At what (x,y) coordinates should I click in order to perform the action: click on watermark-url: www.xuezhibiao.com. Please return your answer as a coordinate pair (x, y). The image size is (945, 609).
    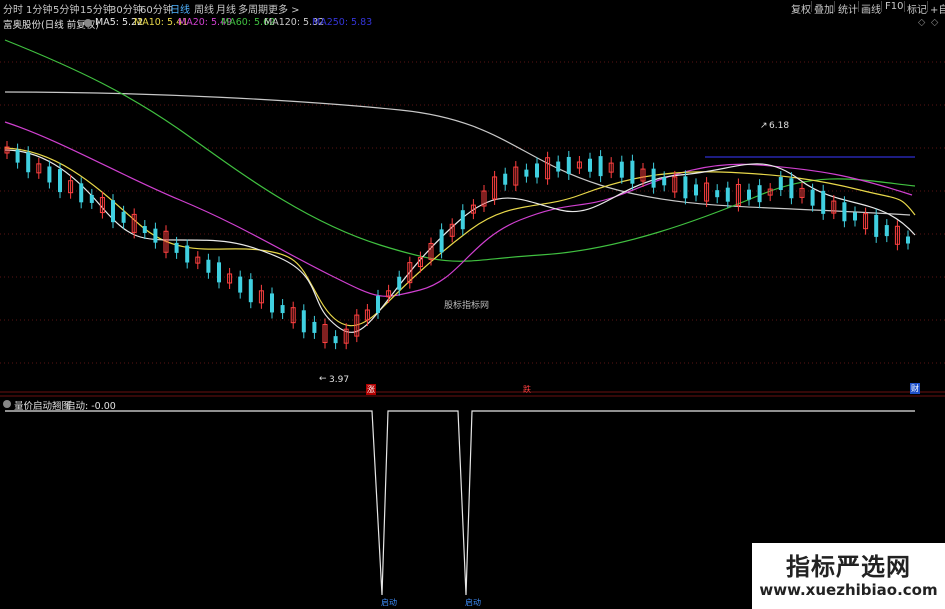
    Looking at the image, I should click on (848, 590).